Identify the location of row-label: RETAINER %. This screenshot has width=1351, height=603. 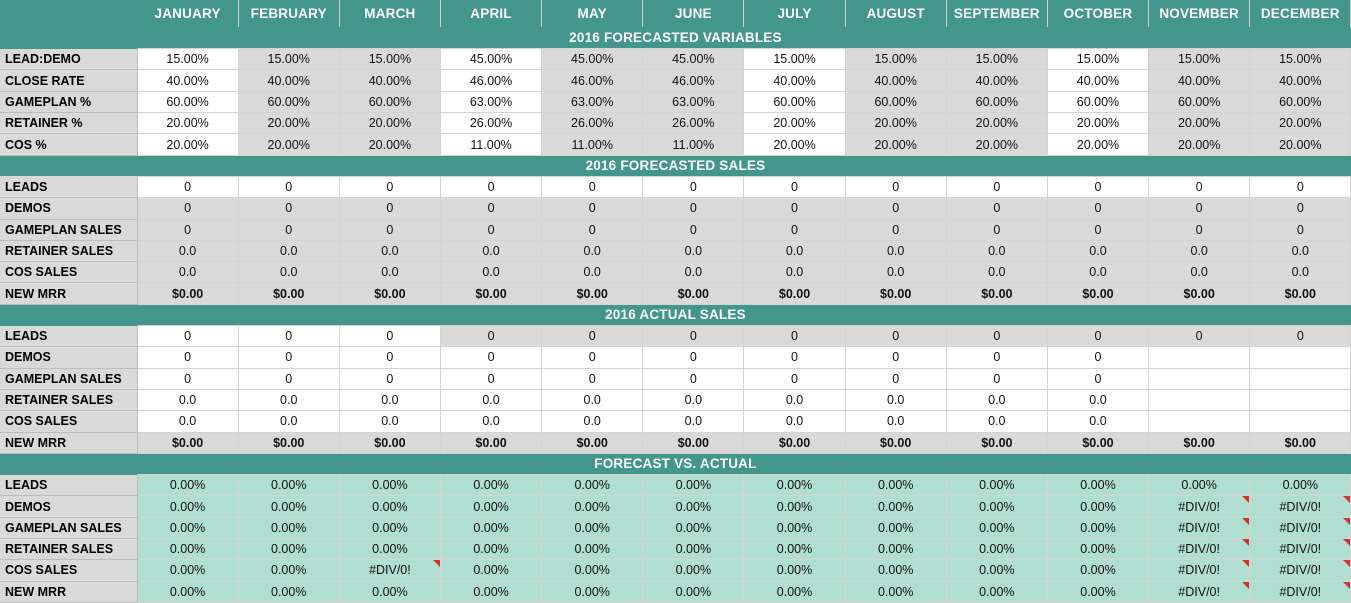
(69, 123).